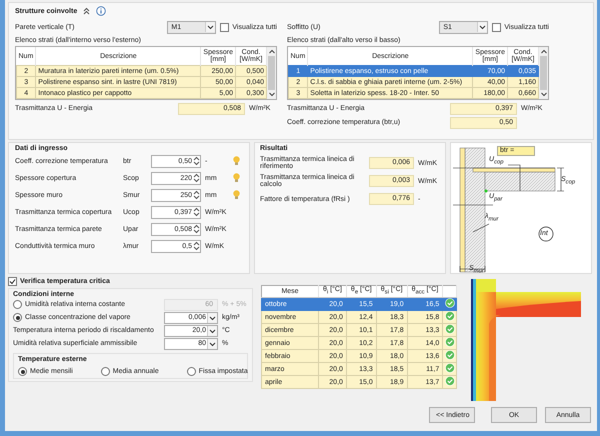  I want to click on checkmark-icon, so click(12, 281).